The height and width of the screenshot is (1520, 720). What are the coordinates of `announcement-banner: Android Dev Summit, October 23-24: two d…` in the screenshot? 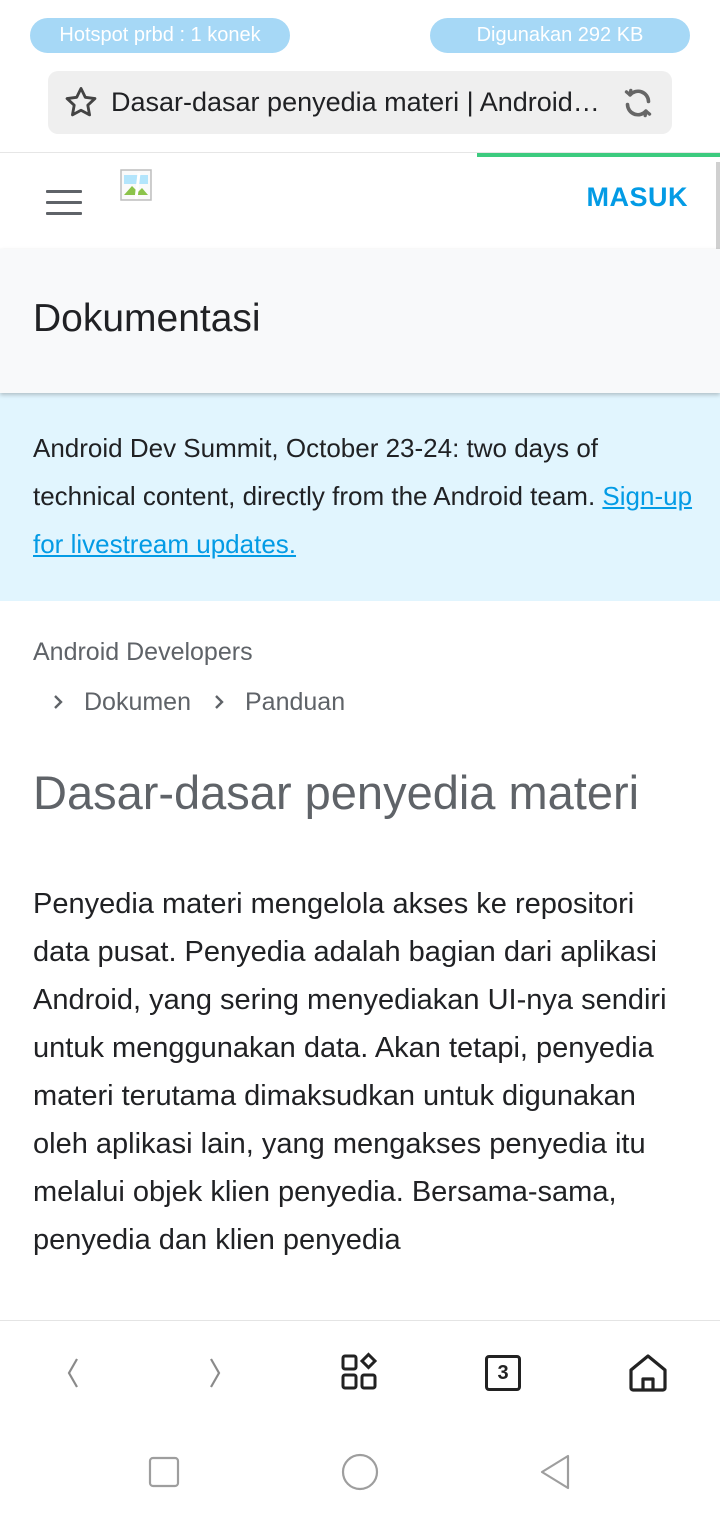 It's located at (360, 497).